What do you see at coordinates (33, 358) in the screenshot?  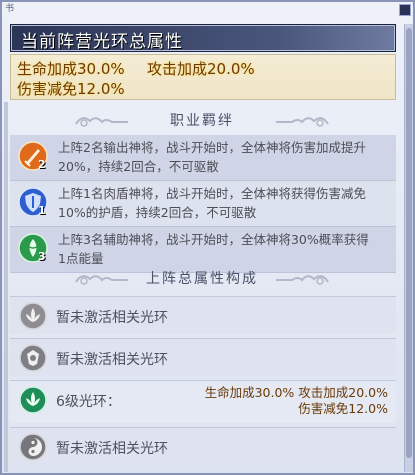 I see `crest-aura-icon` at bounding box center [33, 358].